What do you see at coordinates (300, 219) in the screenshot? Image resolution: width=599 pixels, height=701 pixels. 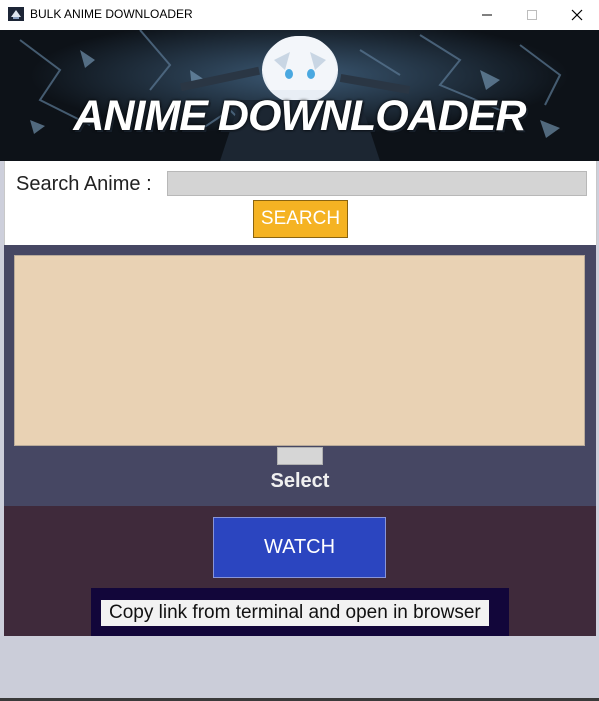 I see `search-button: SEARCH` at bounding box center [300, 219].